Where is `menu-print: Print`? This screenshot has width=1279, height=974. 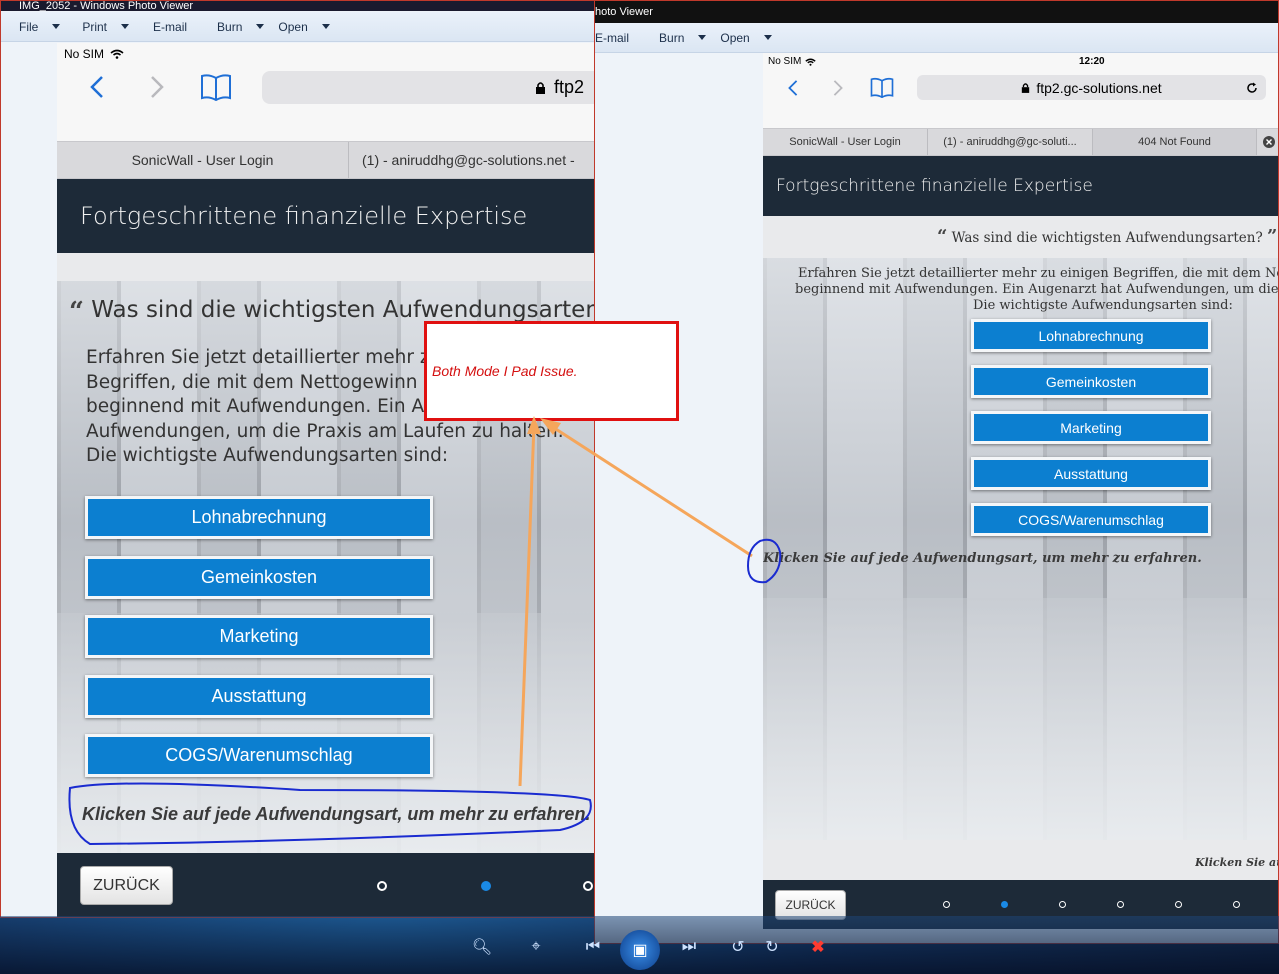
menu-print: Print is located at coordinates (106, 27).